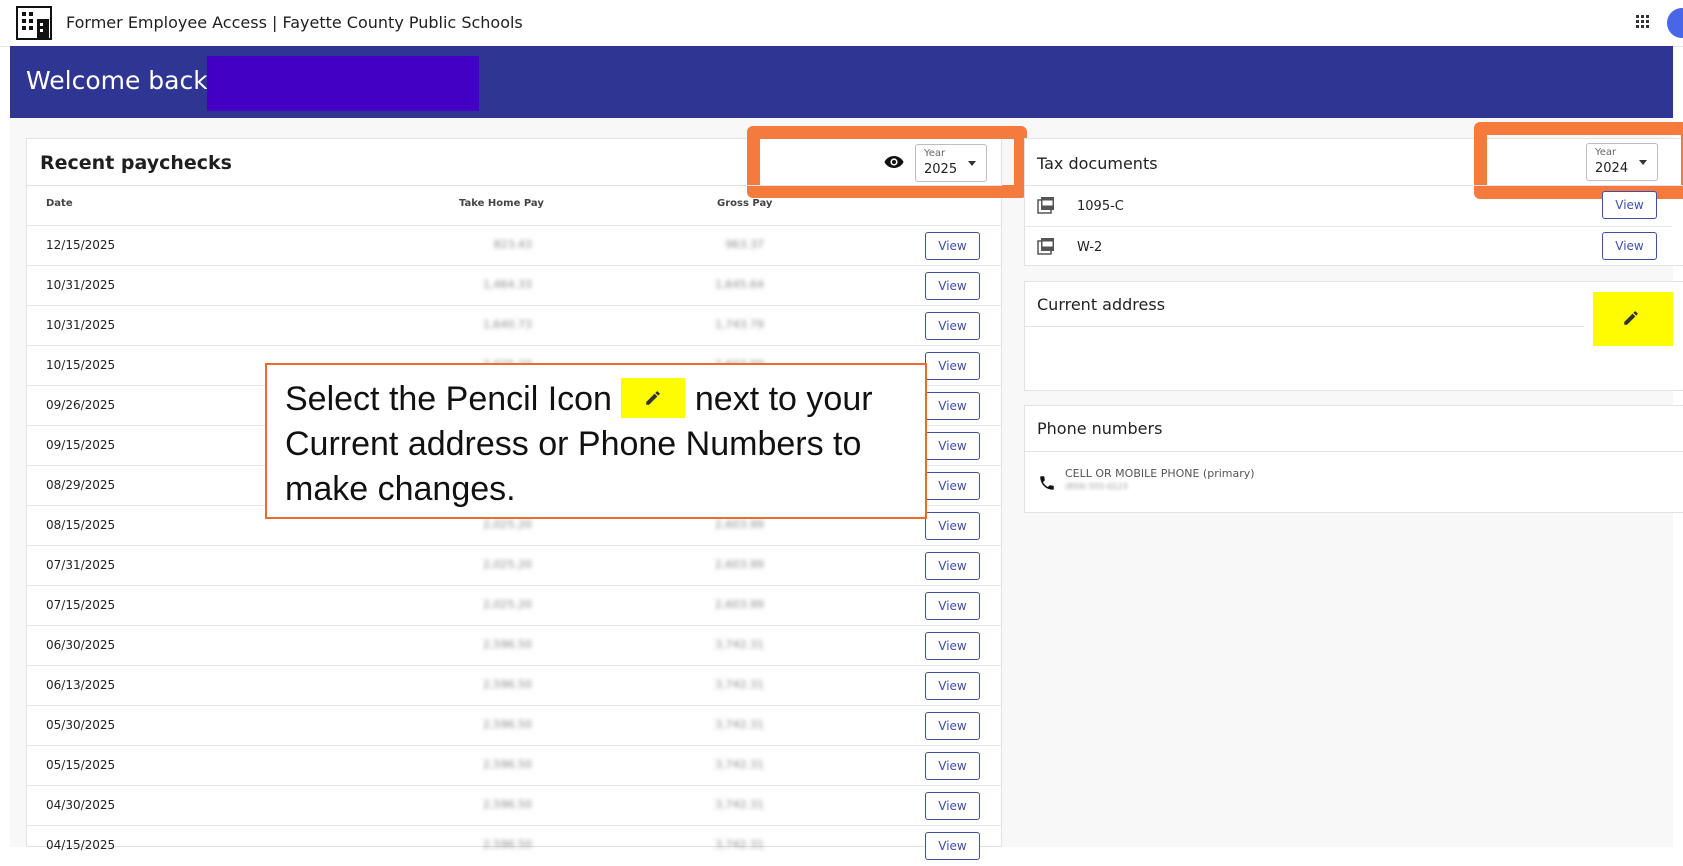 The height and width of the screenshot is (866, 1683). What do you see at coordinates (81, 725) in the screenshot?
I see `paycheck-date: 05/30/2025` at bounding box center [81, 725].